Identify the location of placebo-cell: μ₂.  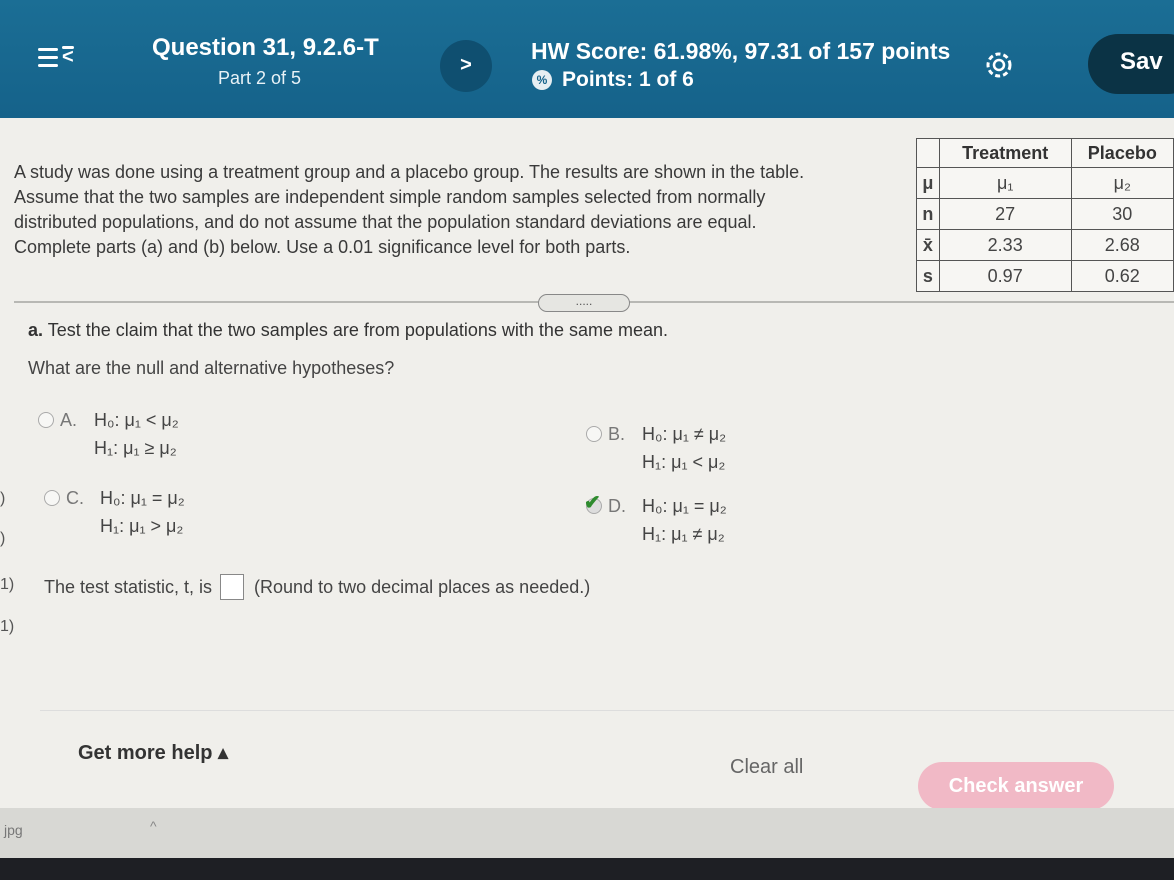
(1122, 183).